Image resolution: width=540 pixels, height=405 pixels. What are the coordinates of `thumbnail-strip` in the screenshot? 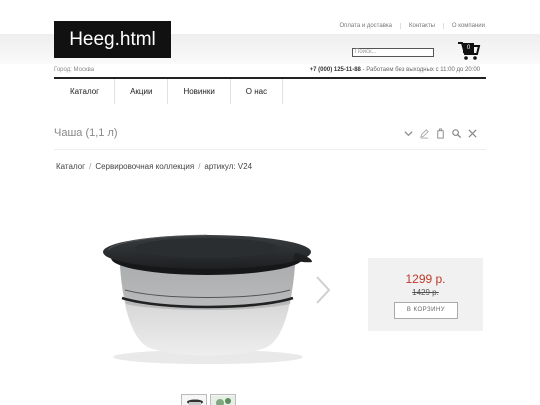 It's located at (208, 399).